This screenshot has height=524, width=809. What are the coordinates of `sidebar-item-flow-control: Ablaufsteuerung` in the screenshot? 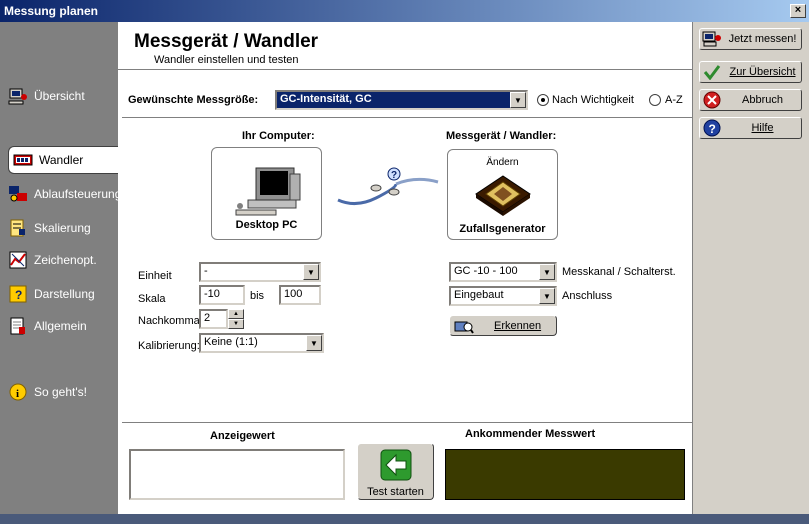 It's located at (65, 194).